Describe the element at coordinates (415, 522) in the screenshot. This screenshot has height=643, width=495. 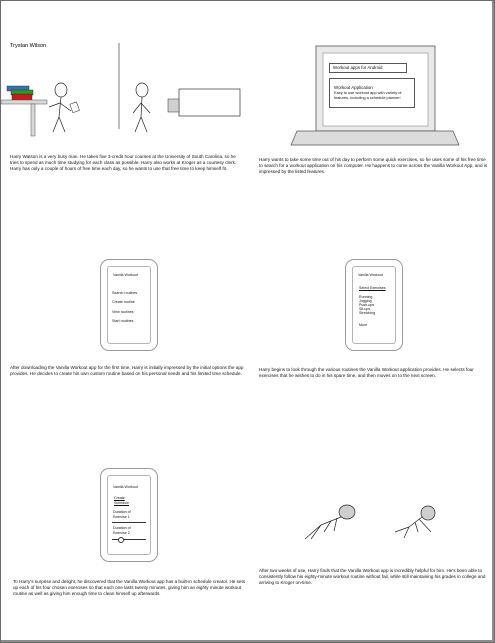
I see `stick-figure-running` at that location.